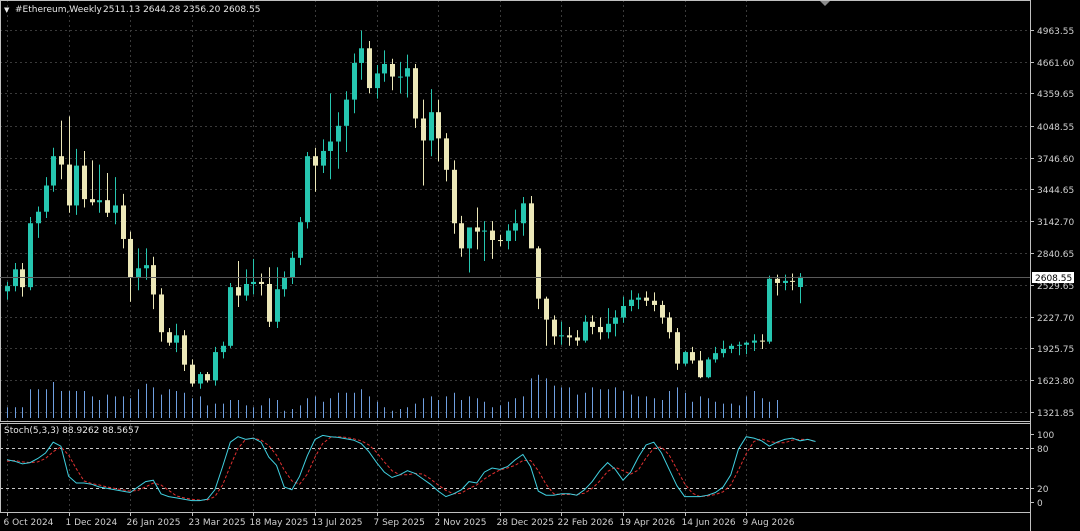 This screenshot has width=1080, height=531. What do you see at coordinates (279, 523) in the screenshot?
I see `time-tick-label: 18 May 2025` at bounding box center [279, 523].